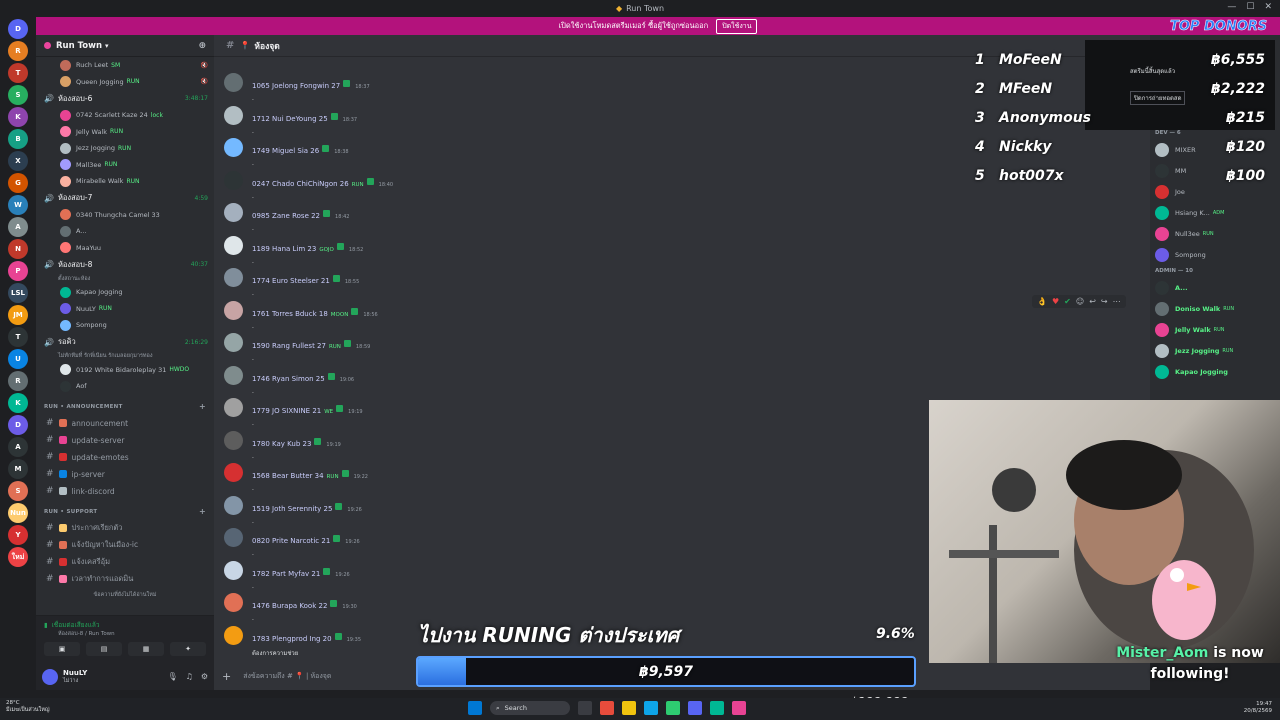 The width and height of the screenshot is (1280, 720). I want to click on message-author: 1519 Joth Serennity 25, so click(292, 509).